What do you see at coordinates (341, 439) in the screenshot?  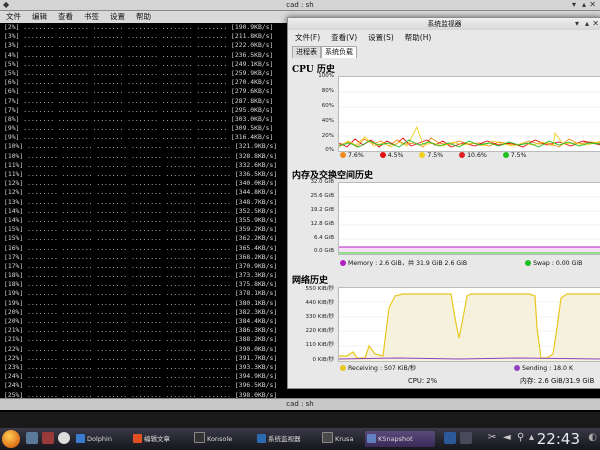 I see `task-krusader: Krusa` at bounding box center [341, 439].